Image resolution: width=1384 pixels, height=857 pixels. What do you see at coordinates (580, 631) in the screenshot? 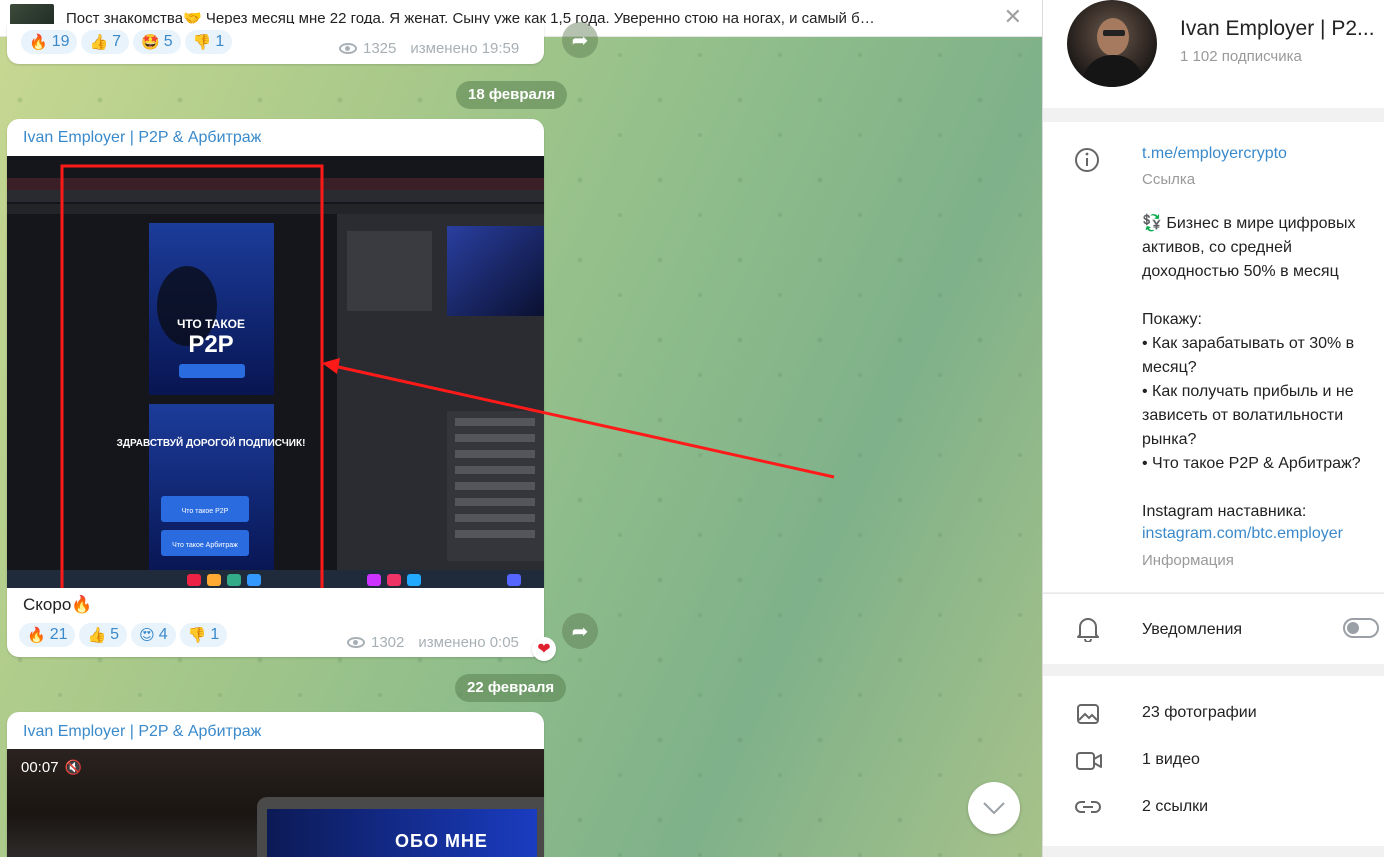
I see `forward-icon: ➦` at bounding box center [580, 631].